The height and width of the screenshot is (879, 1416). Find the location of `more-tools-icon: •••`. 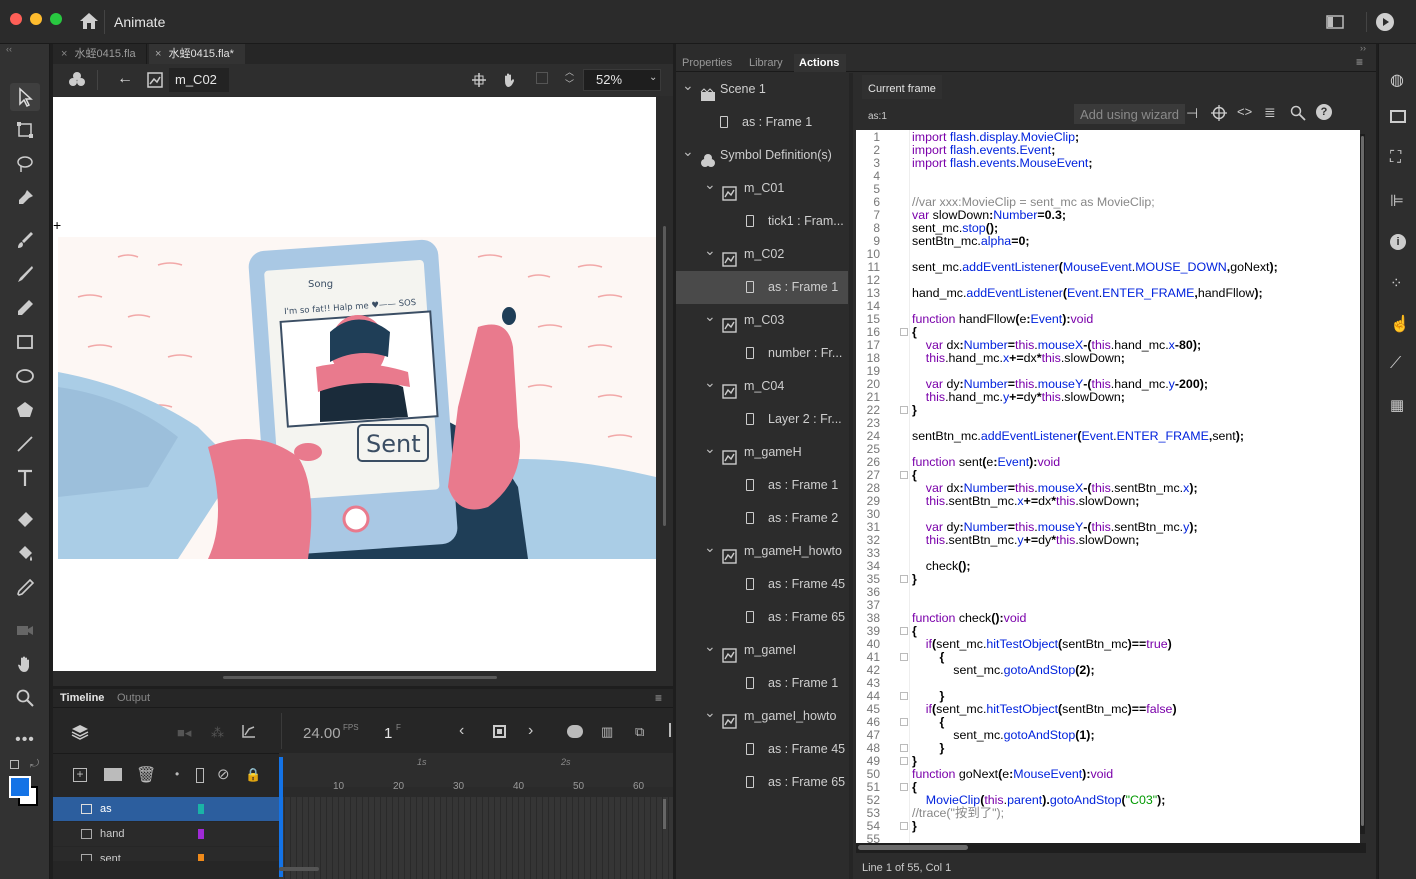

more-tools-icon: ••• is located at coordinates (25, 740).